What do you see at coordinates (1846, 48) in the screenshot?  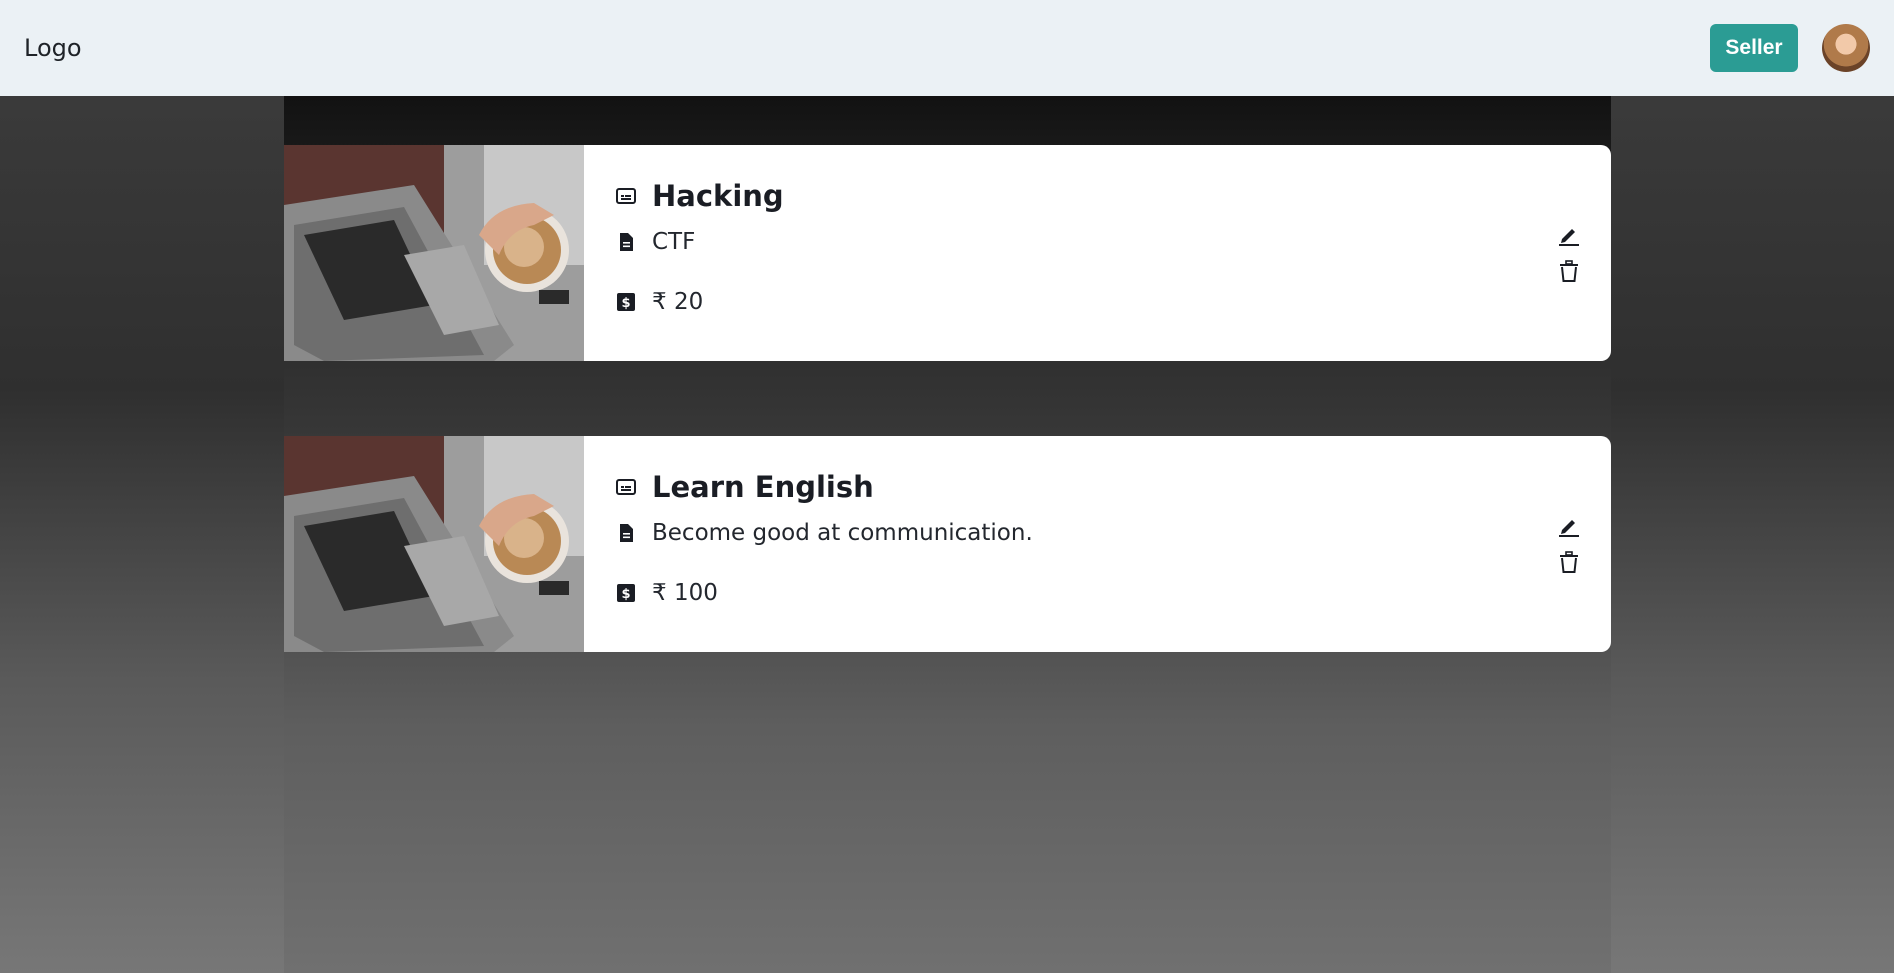 I see `avatar` at bounding box center [1846, 48].